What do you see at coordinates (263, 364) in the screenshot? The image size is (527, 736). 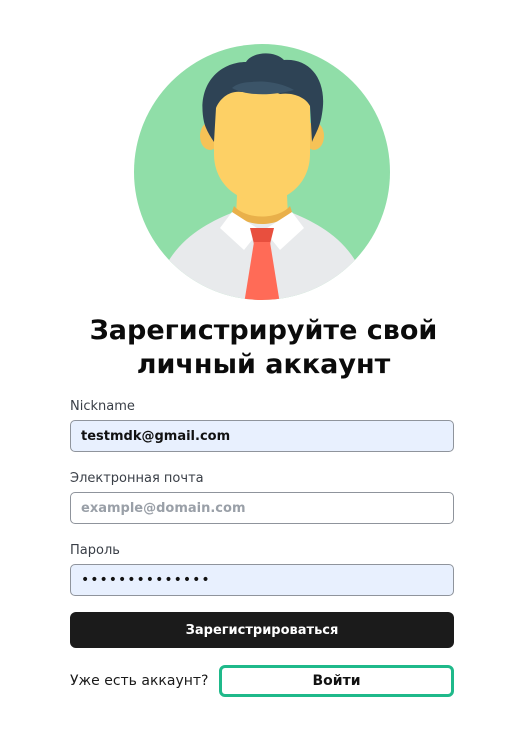 I see `page-title-line2: личный аккаунт` at bounding box center [263, 364].